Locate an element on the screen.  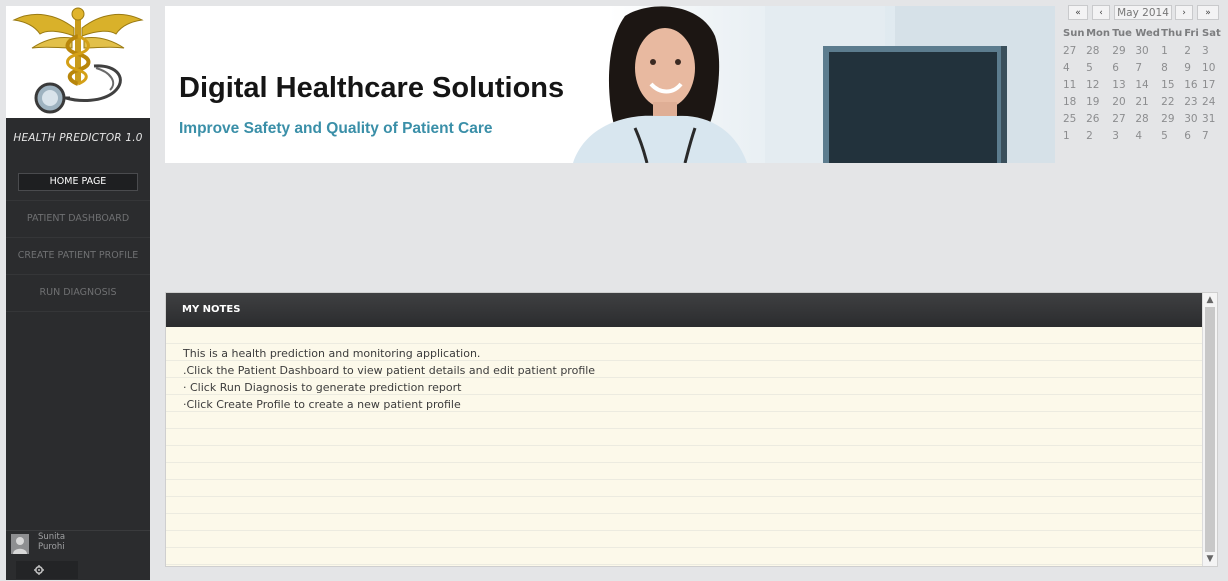
sidebar-item-patient-dashboard: PATIENT DASHBOARD is located at coordinates (78, 219).